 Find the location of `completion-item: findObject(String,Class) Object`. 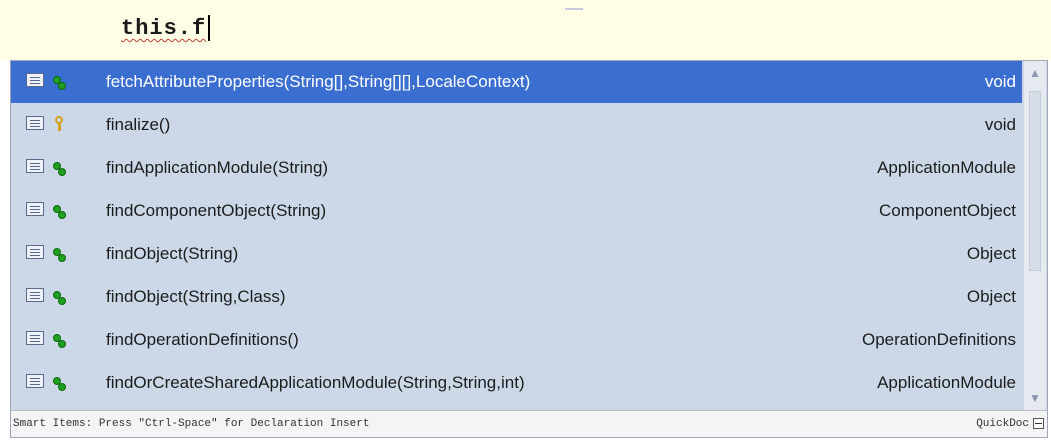

completion-item: findObject(String,Class) Object is located at coordinates (516, 297).